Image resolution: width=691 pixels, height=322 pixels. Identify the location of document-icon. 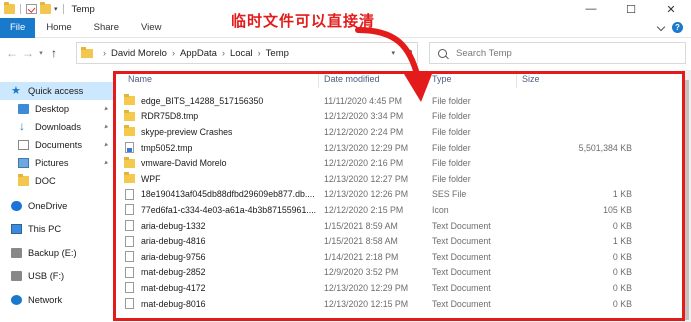
(23, 145).